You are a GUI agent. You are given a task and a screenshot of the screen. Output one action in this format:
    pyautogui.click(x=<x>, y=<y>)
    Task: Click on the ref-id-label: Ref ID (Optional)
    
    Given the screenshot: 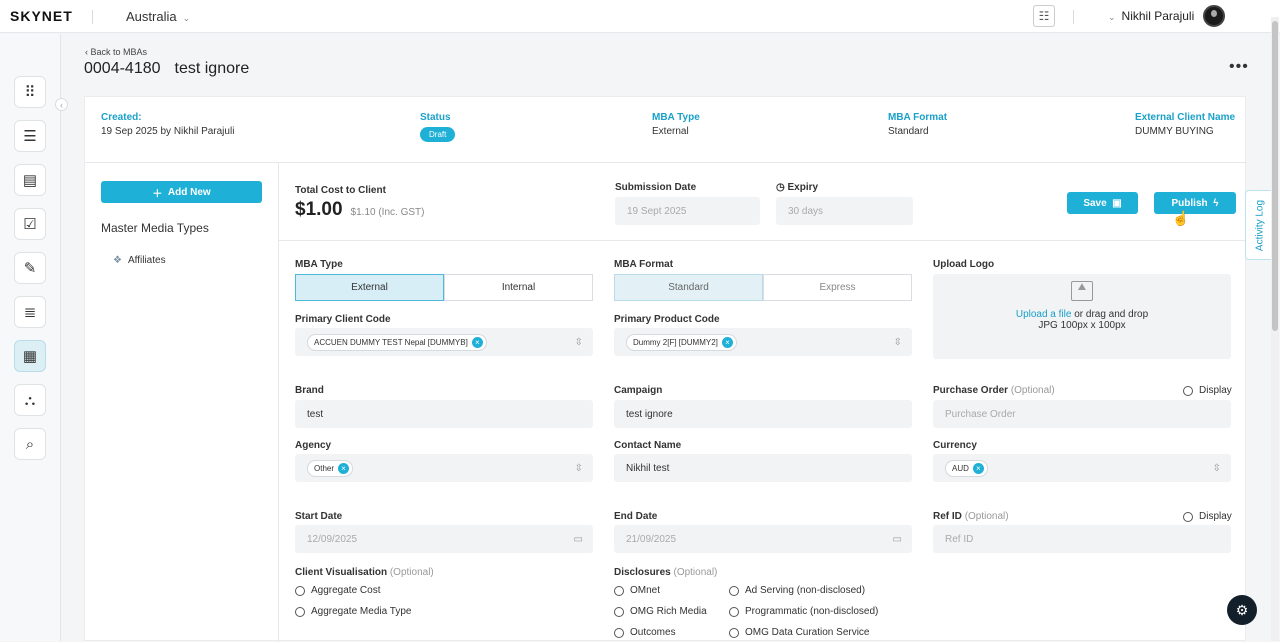 What is the action you would take?
    pyautogui.click(x=971, y=516)
    